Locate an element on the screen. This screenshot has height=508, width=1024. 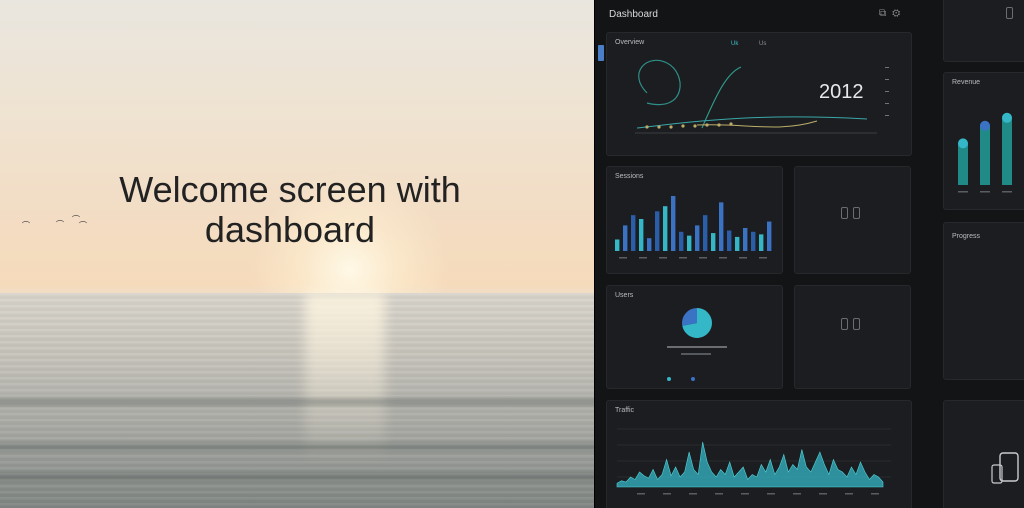
traffic-area-chart is located at coordinates (753, 461).